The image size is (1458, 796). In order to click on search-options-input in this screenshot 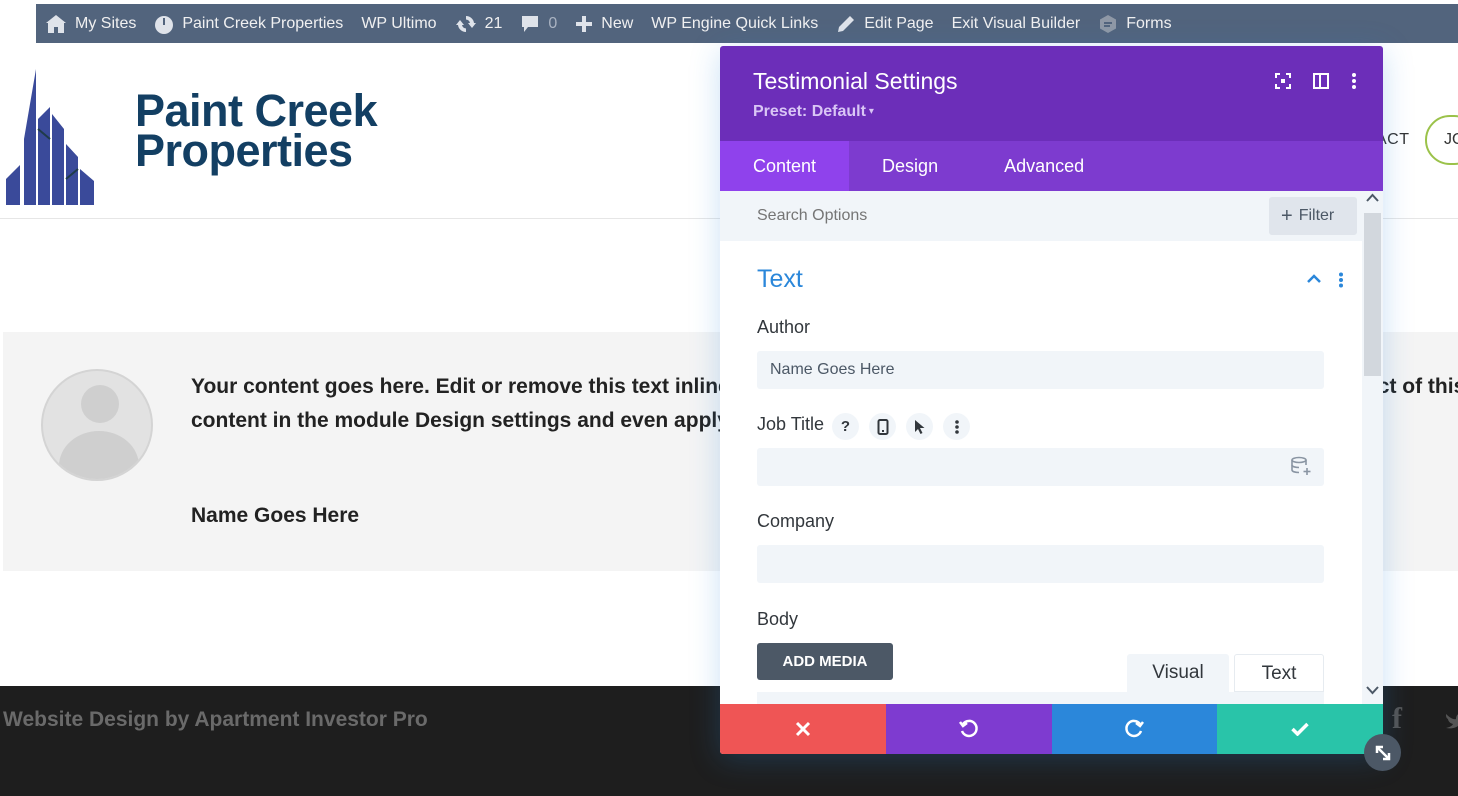, I will do `click(957, 216)`.